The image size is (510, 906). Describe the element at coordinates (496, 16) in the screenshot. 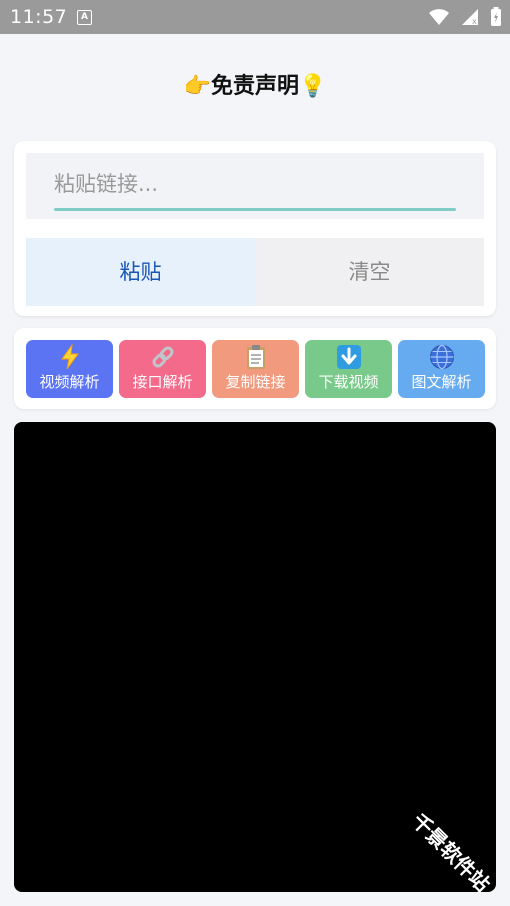

I see `battery-icon` at that location.